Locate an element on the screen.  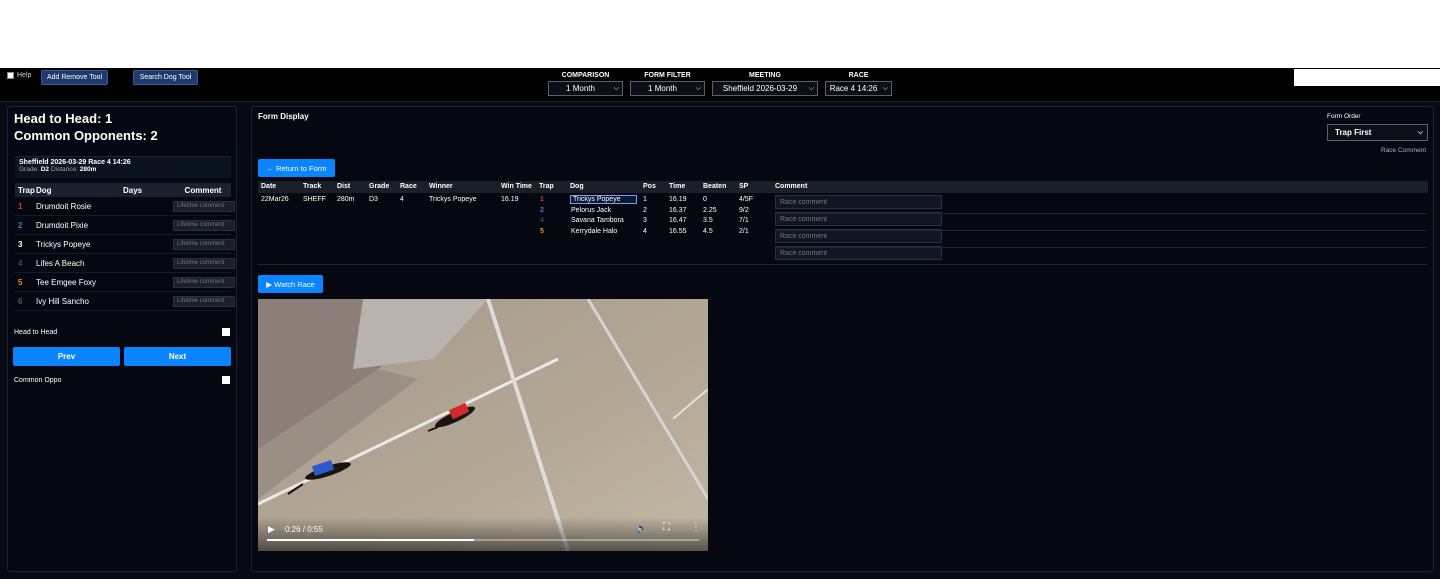
form-filter-label: FORM FILTER is located at coordinates (667, 75).